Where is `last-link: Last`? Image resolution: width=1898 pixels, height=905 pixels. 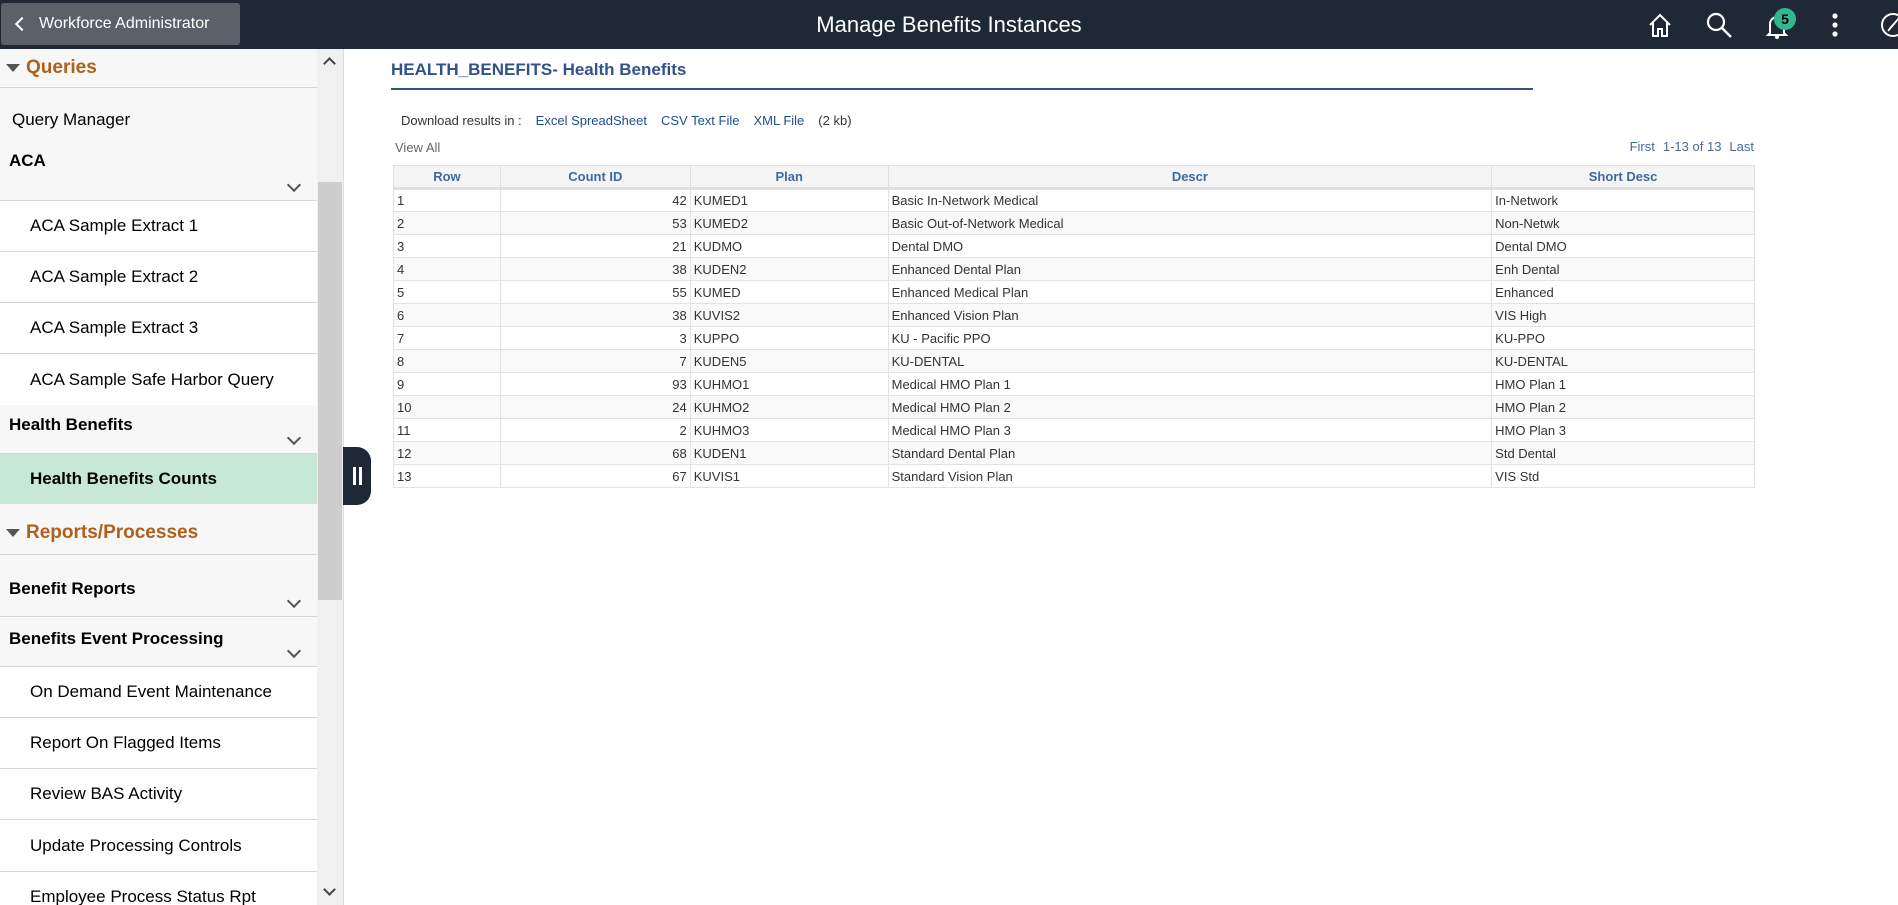
last-link: Last is located at coordinates (1741, 146).